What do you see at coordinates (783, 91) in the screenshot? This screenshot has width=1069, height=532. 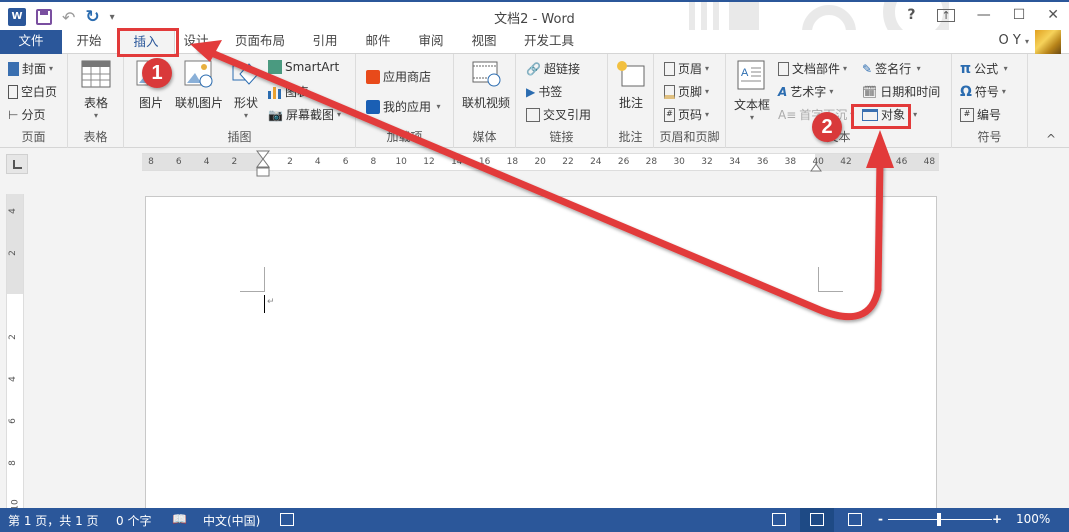 I see `wordart-icon: A` at bounding box center [783, 91].